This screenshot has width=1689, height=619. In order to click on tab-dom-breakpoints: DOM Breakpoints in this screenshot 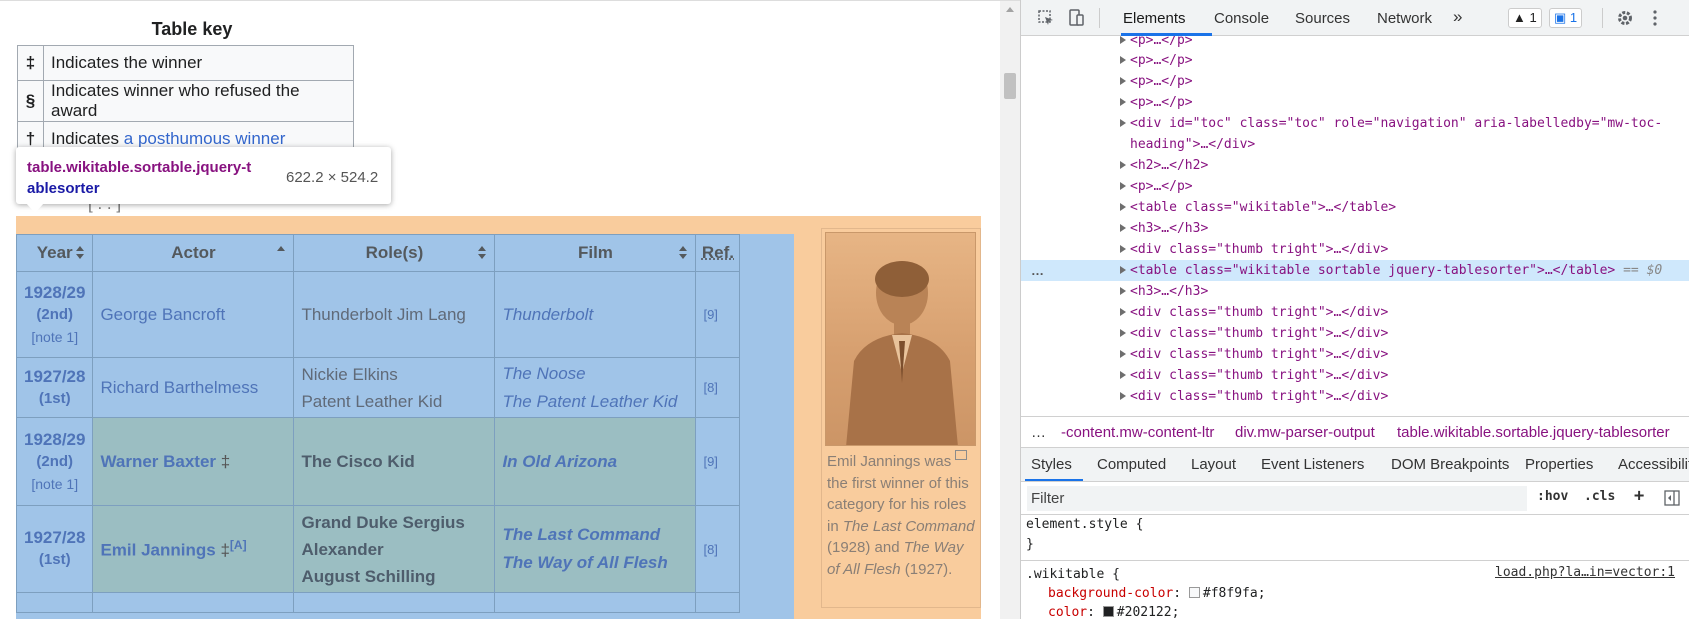, I will do `click(1450, 464)`.